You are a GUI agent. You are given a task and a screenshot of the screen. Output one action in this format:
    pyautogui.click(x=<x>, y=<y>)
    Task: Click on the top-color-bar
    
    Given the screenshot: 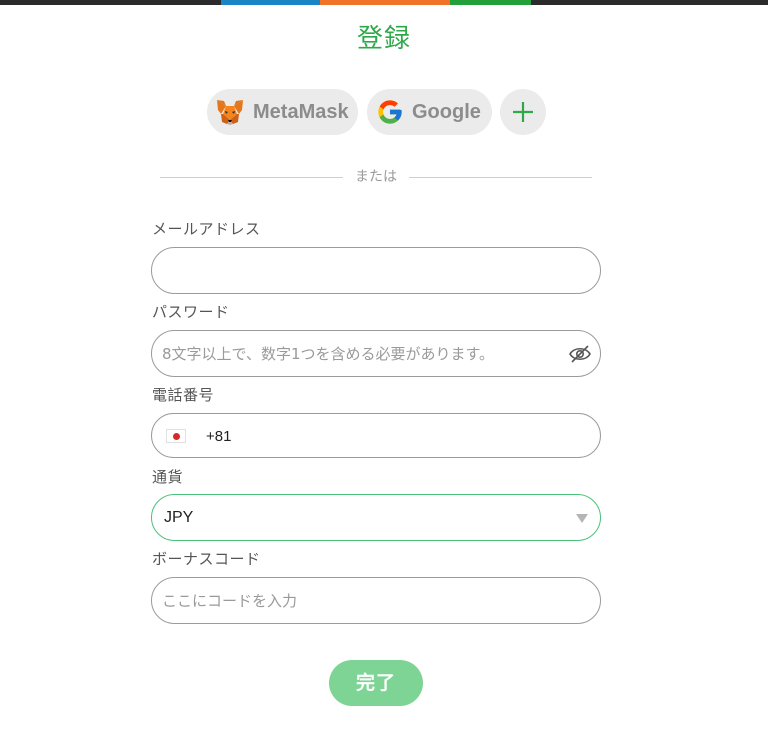 What is the action you would take?
    pyautogui.click(x=384, y=2)
    